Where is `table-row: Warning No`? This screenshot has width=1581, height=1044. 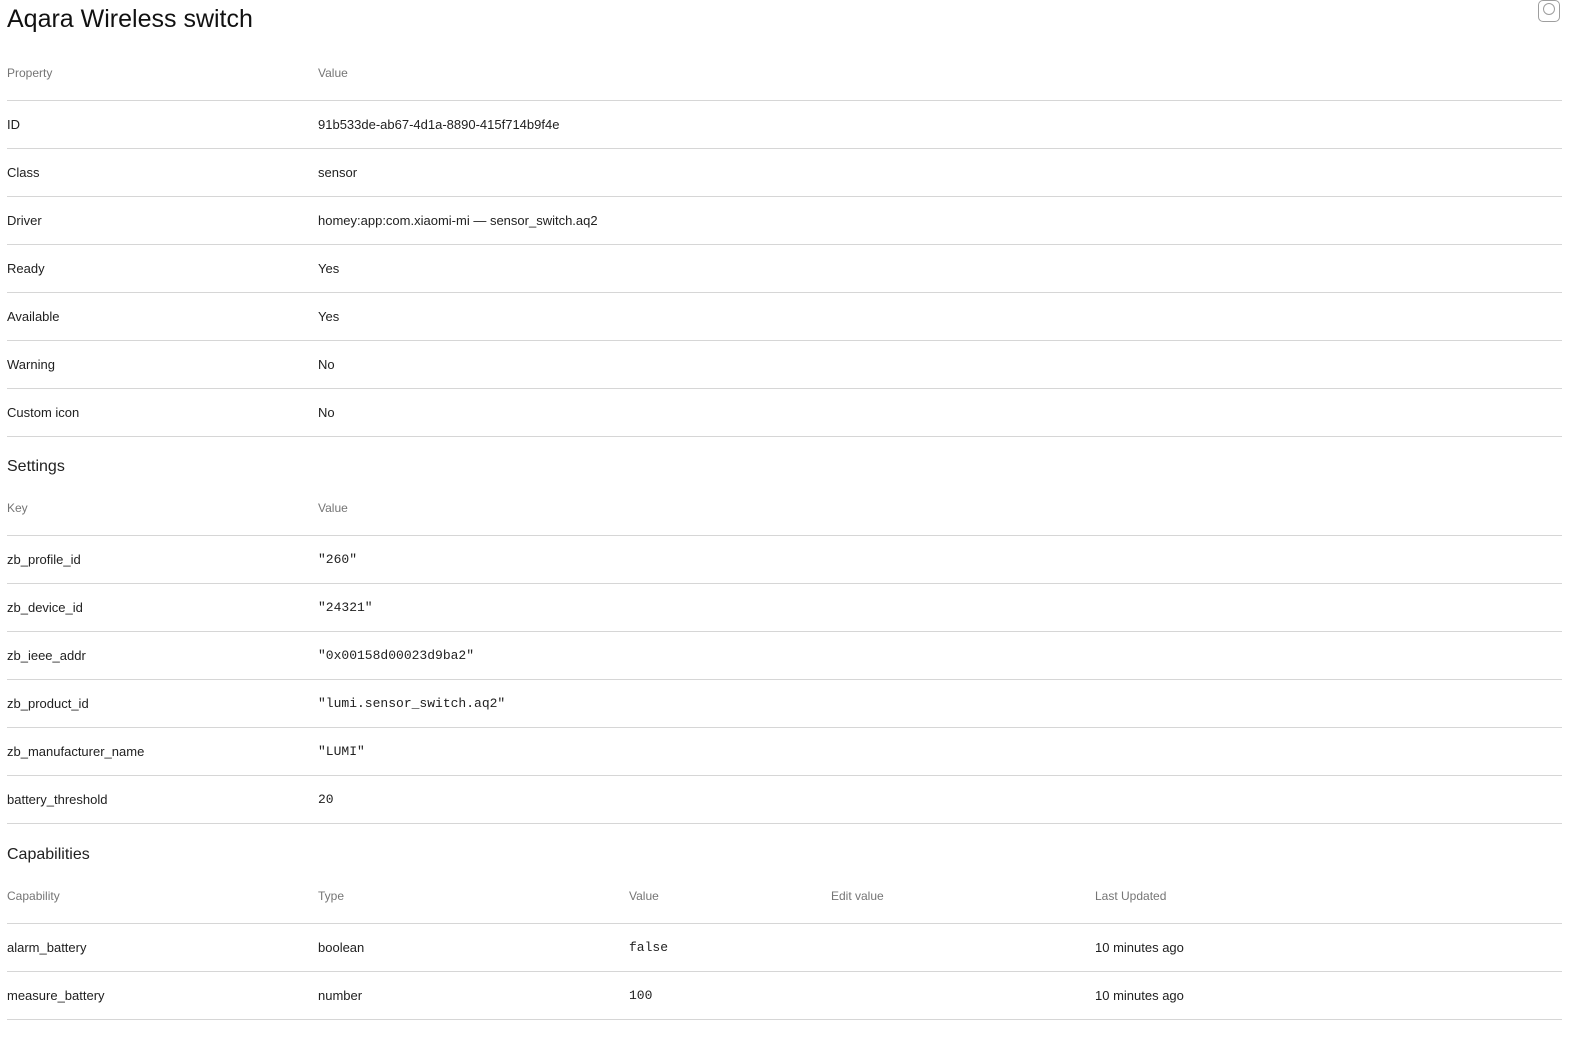
table-row: Warning No is located at coordinates (784, 364).